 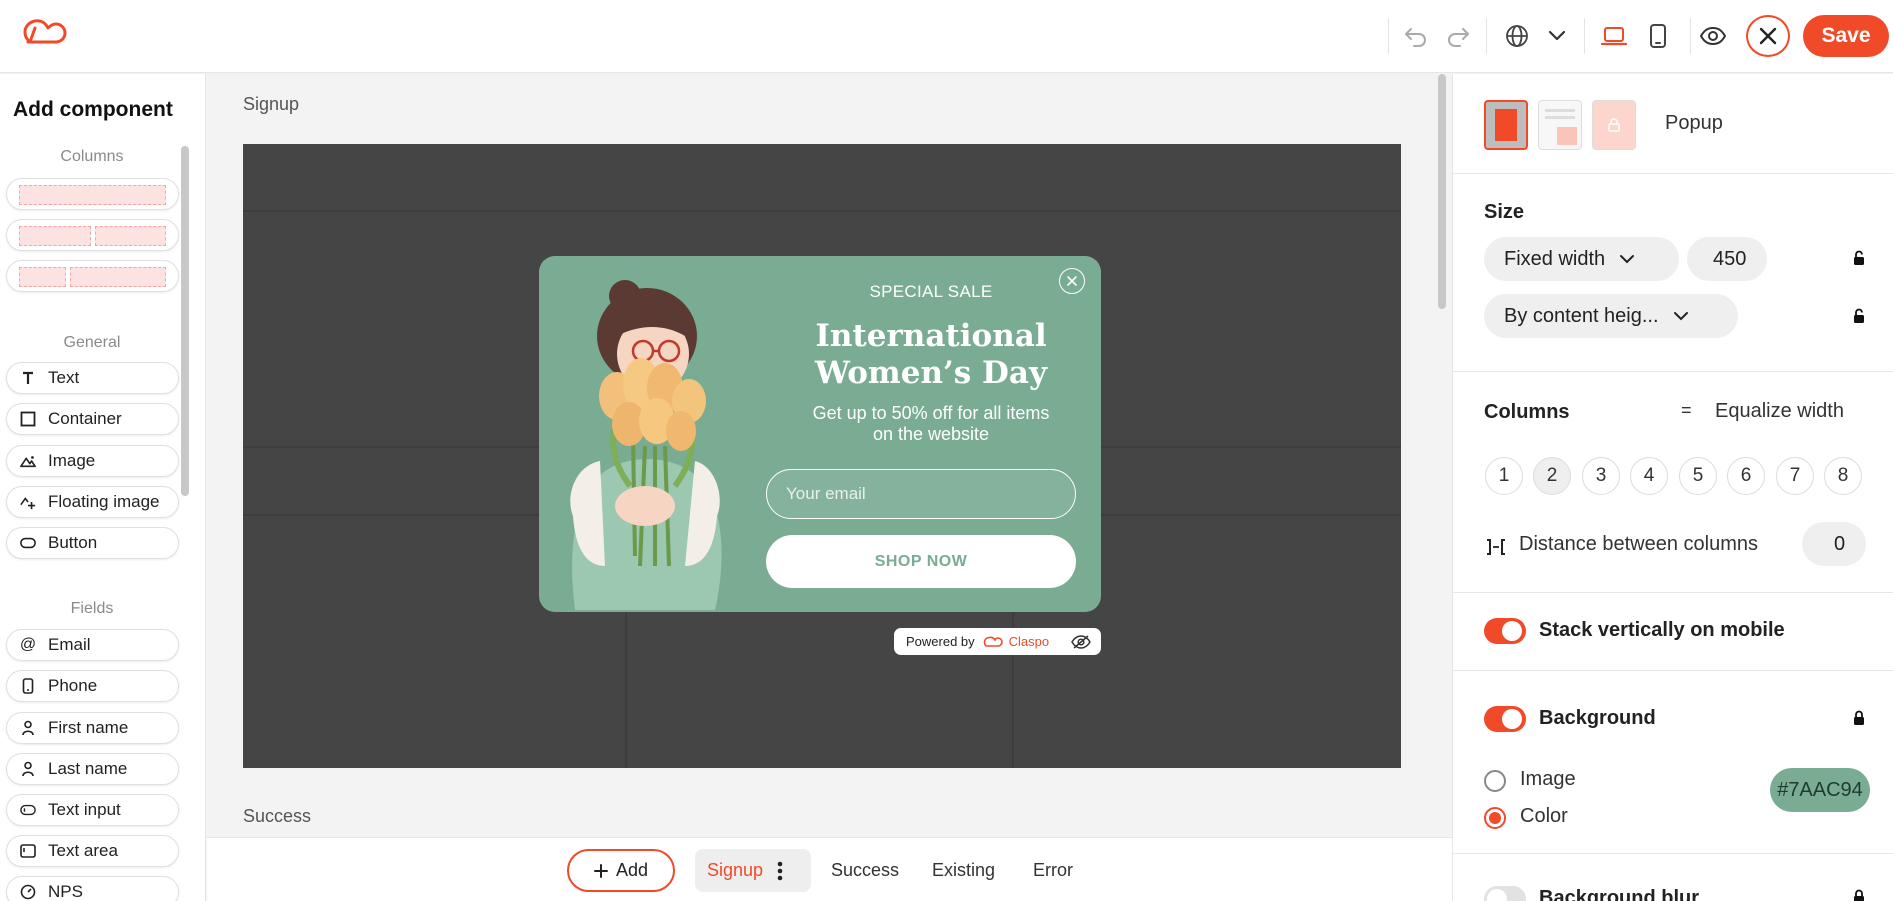 I want to click on component-button: Button, so click(x=92, y=543).